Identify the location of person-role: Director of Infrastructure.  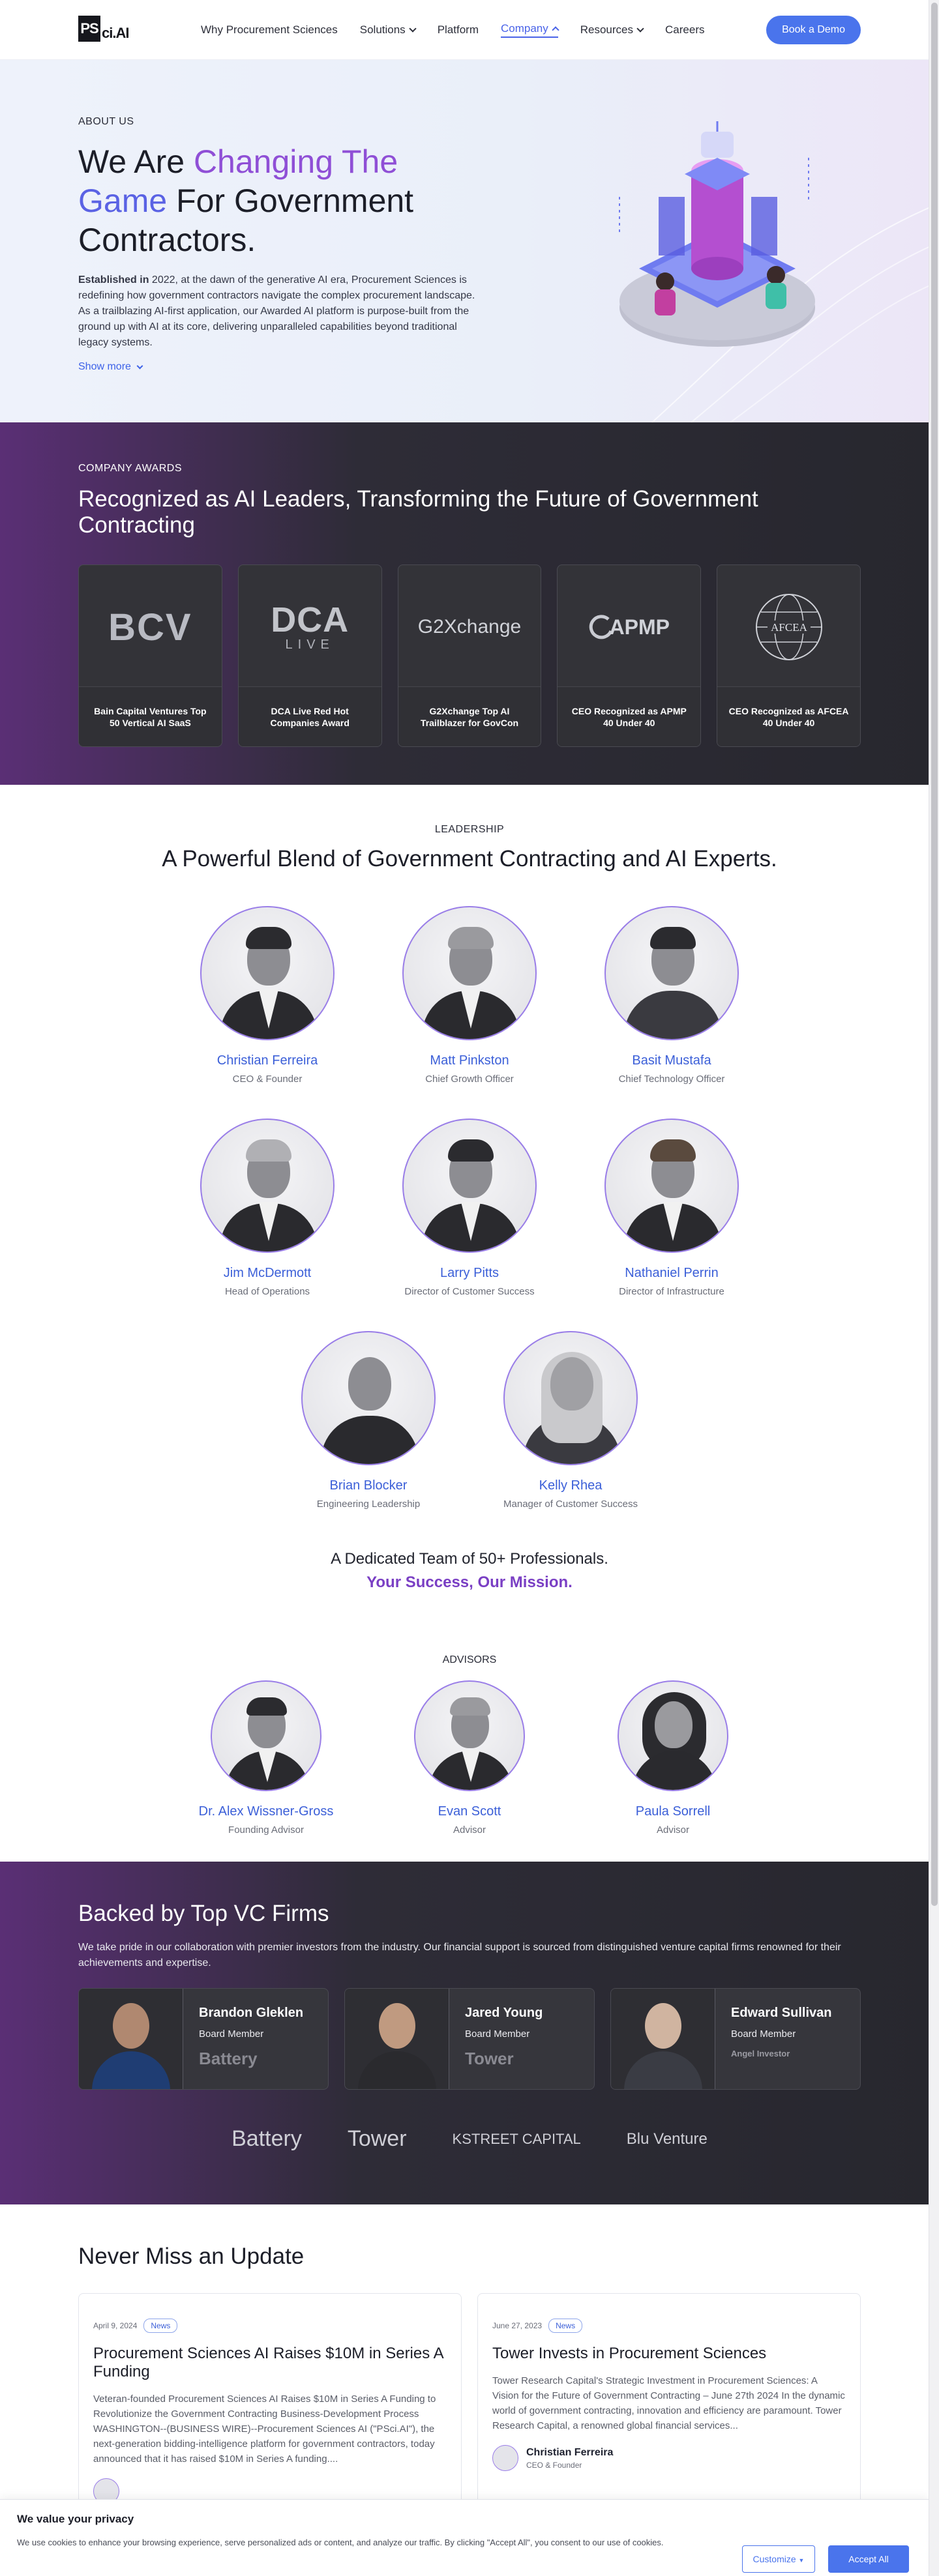
(671, 1291).